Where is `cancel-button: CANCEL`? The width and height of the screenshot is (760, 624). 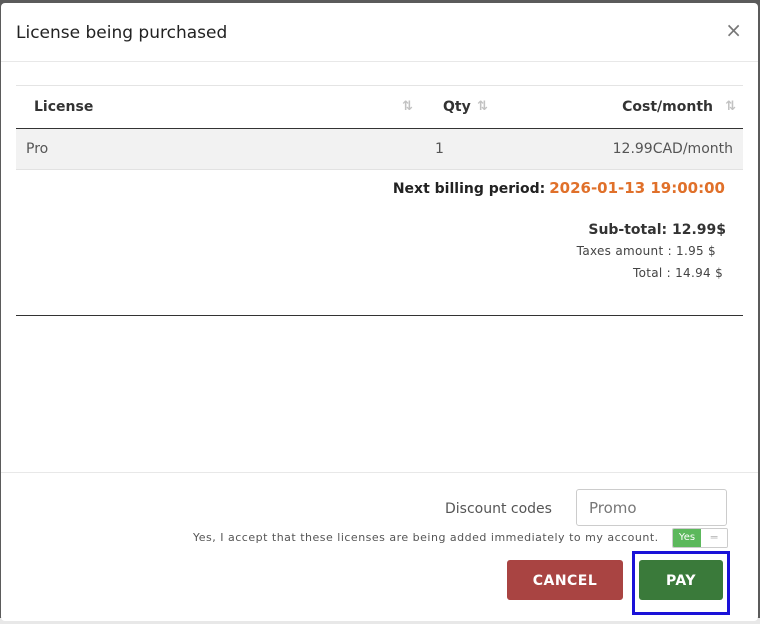
cancel-button: CANCEL is located at coordinates (565, 580).